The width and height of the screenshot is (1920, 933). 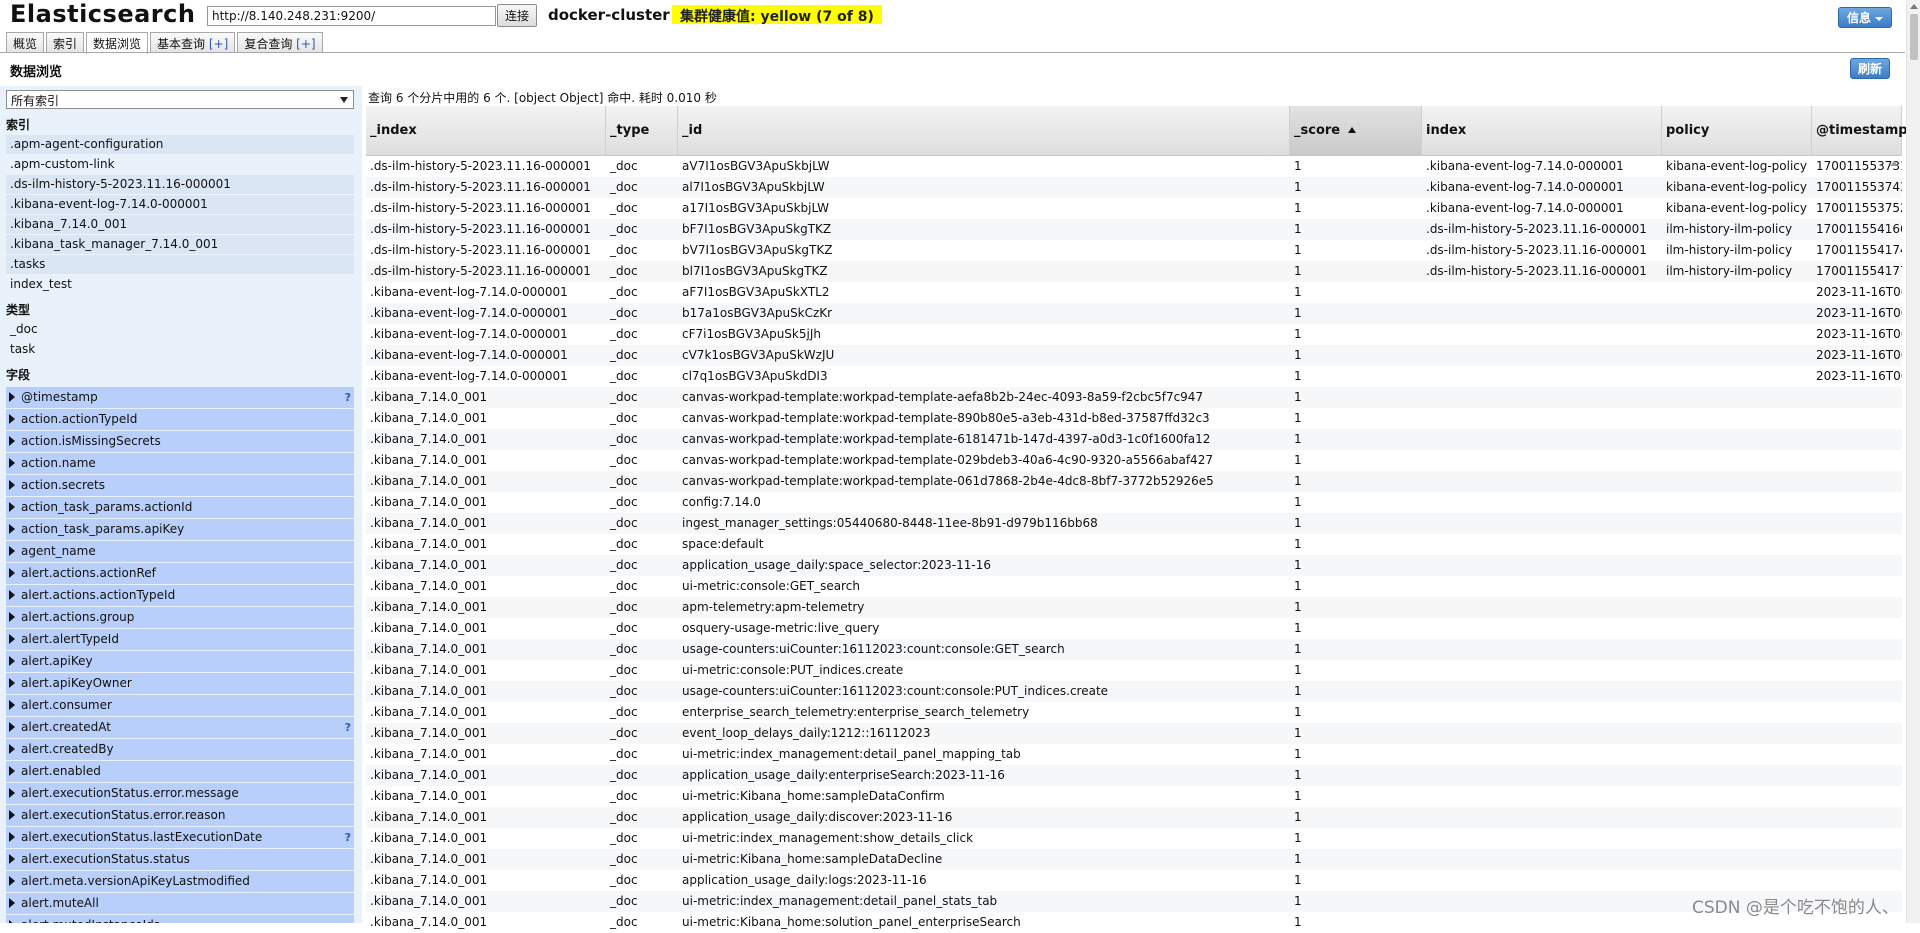 I want to click on sidebar-index-item: .kibana_task_manager_7.14.0_001, so click(x=180, y=245).